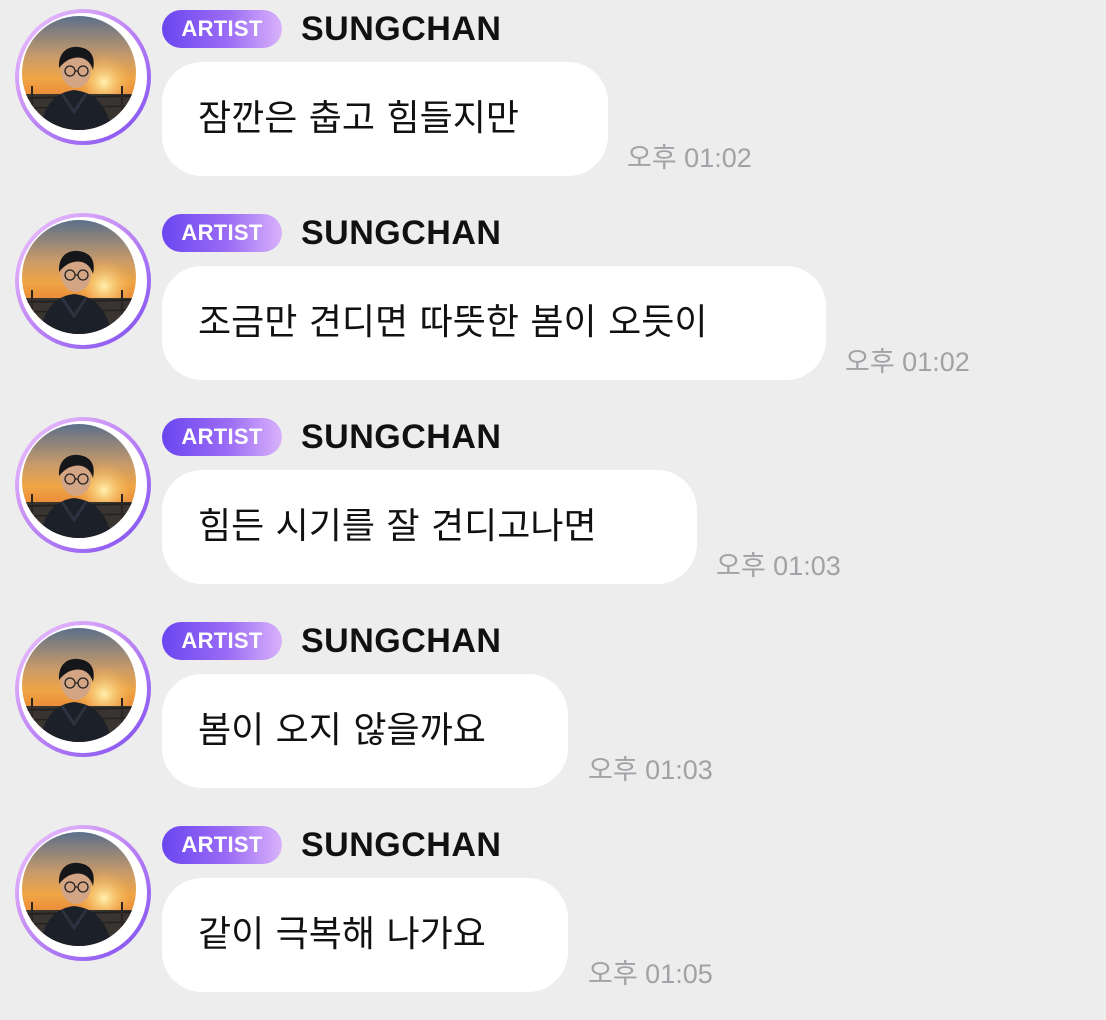 The width and height of the screenshot is (1106, 1020). I want to click on message-bubble: 잠깐은 춥고 힘들지만, so click(385, 119).